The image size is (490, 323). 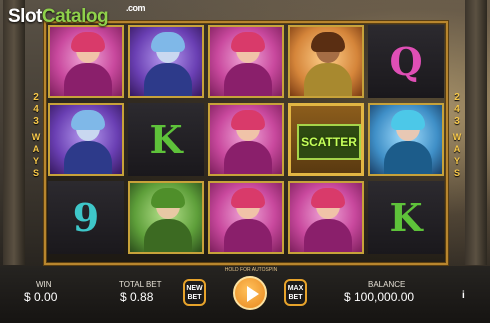 I want to click on ways-indicator-right: 243 WAYS, so click(x=457, y=135).